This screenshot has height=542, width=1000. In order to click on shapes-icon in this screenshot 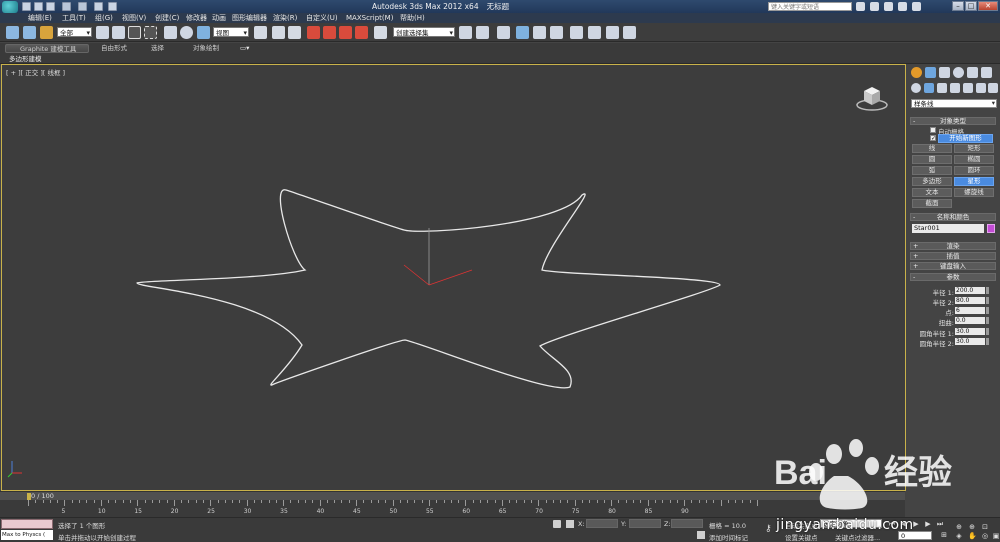, I will do `click(929, 88)`.